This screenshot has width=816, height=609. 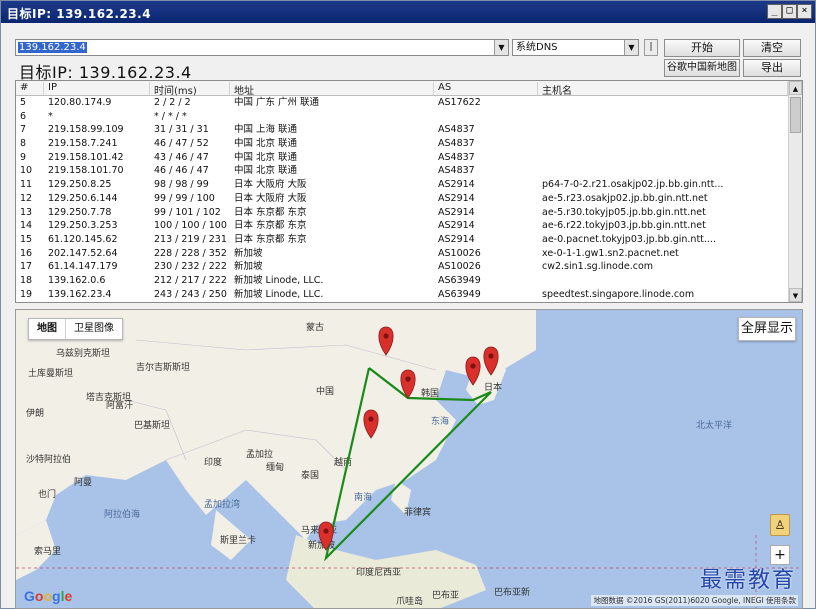 I want to click on cell-ip: 129.250.8.25, so click(x=80, y=185).